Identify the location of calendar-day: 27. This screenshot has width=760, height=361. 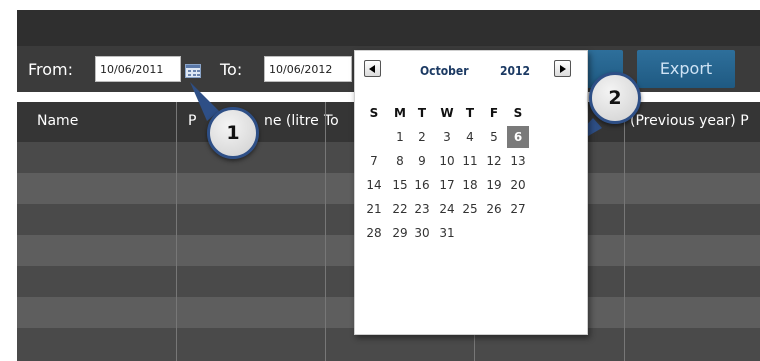
(518, 209).